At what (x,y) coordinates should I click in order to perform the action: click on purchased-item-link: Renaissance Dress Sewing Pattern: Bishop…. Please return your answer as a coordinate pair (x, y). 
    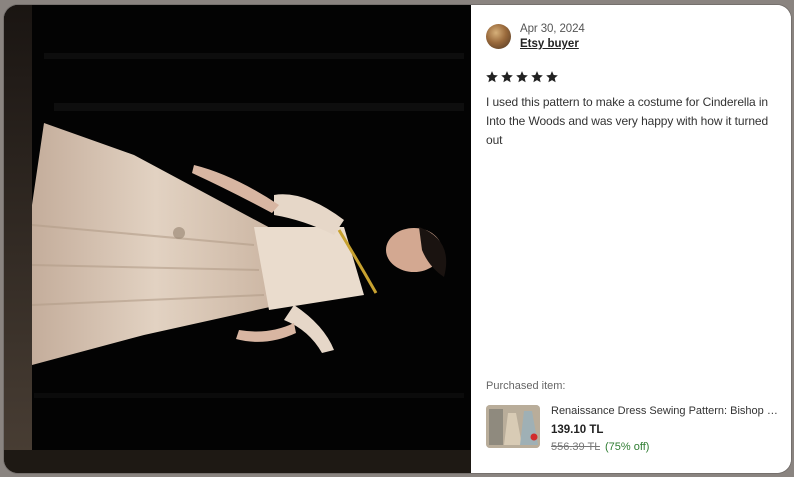
    Looking at the image, I should click on (635, 427).